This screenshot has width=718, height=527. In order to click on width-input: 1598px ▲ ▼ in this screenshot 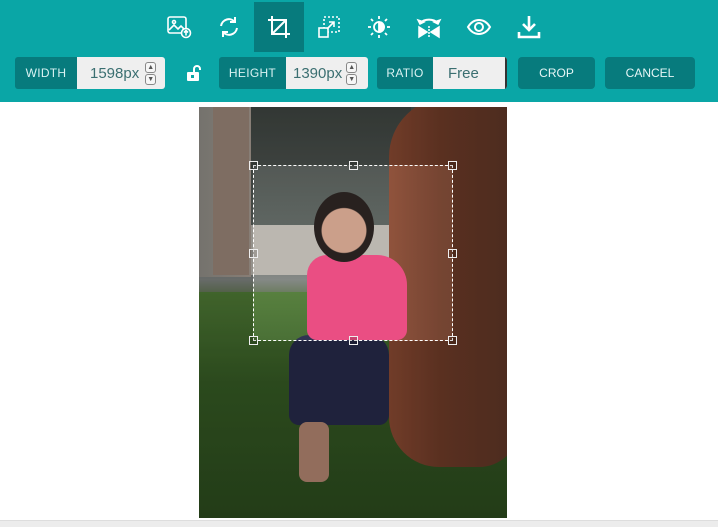, I will do `click(121, 73)`.